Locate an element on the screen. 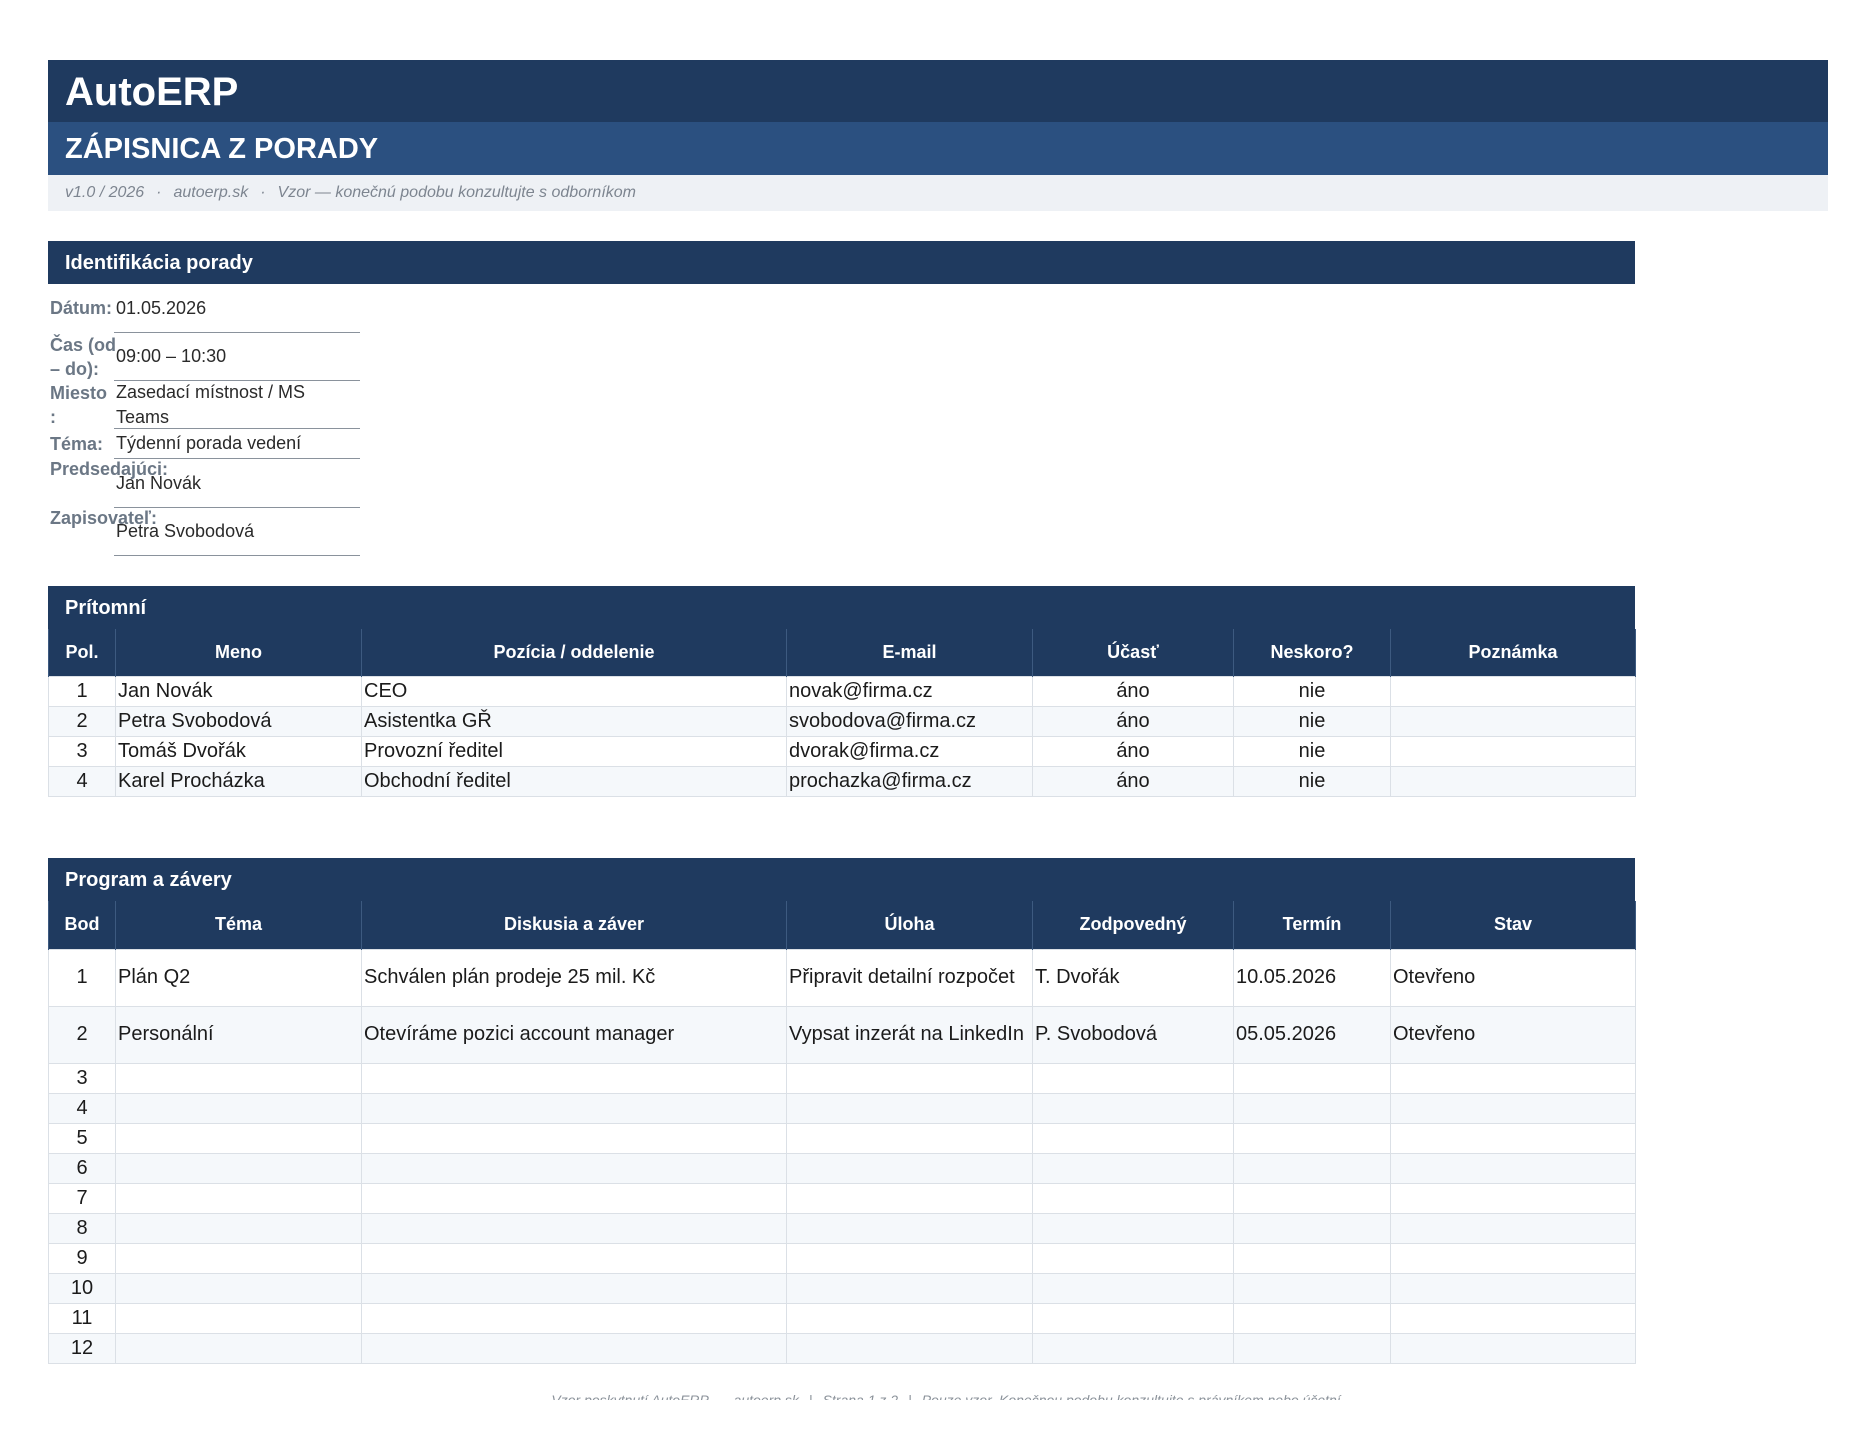 Image resolution: width=1870 pixels, height=1445 pixels. table-cell: Připravit detailní rozpočet is located at coordinates (909, 977).